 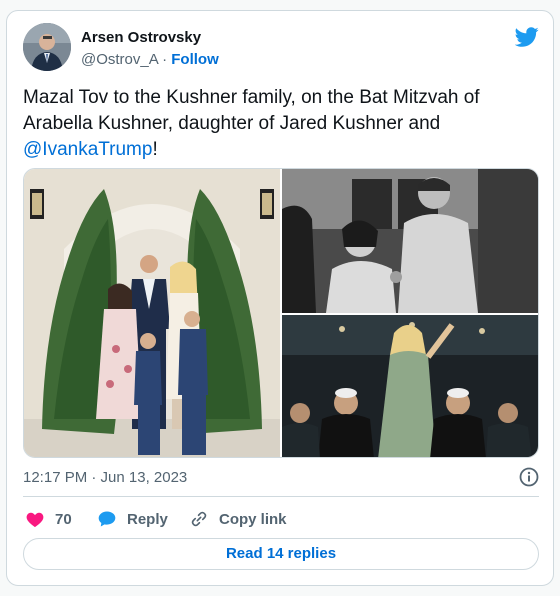 I want to click on author-handle: @Ostrov_A, so click(x=119, y=59).